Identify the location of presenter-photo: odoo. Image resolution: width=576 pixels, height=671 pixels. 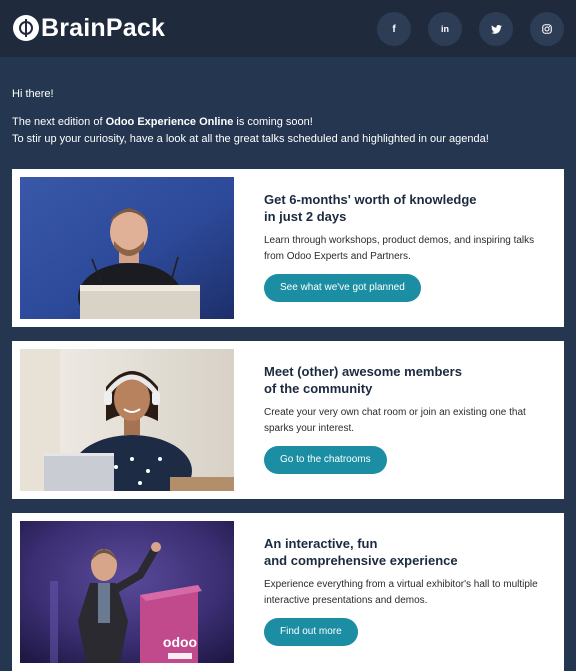
(127, 592).